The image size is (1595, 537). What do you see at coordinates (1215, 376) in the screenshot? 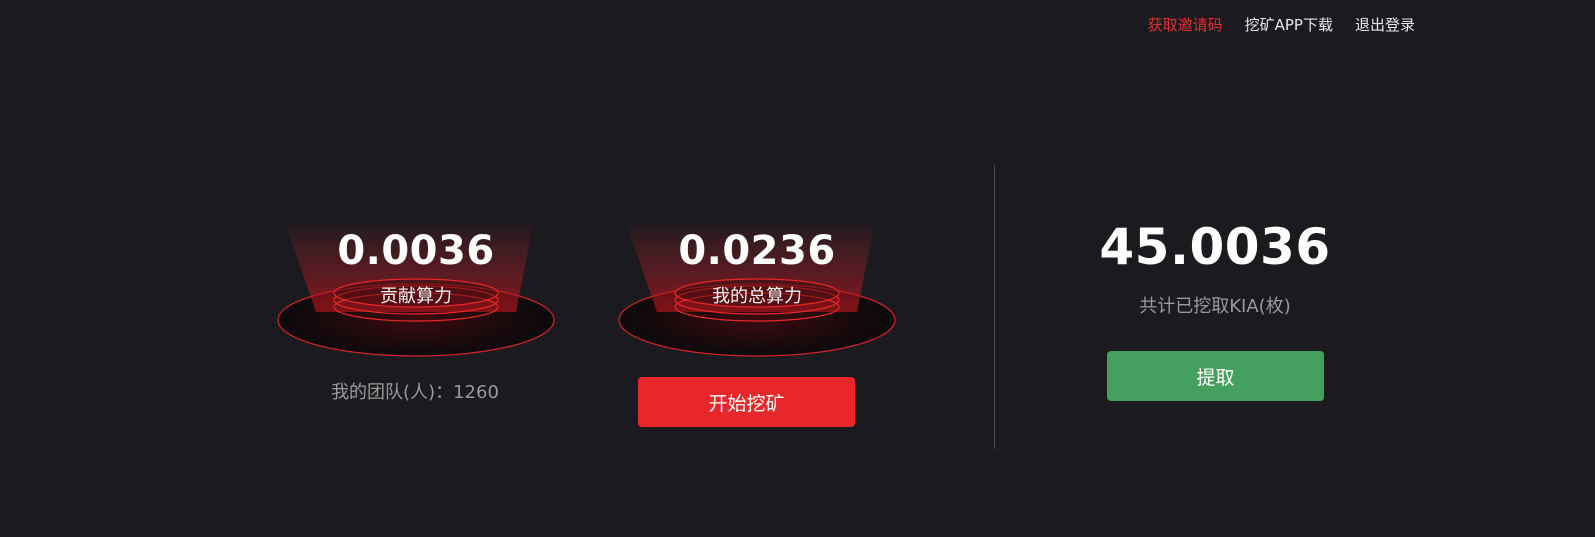
I see `withdraw-button: 提取` at bounding box center [1215, 376].